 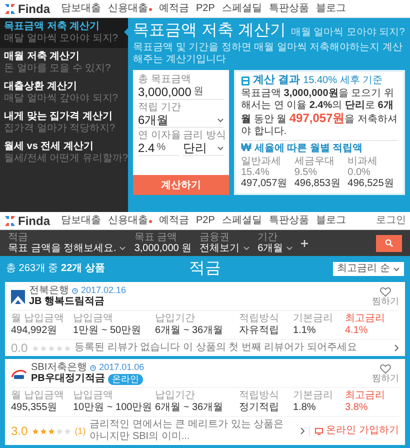 What do you see at coordinates (264, 184) in the screenshot?
I see `tax-amount: 497,057원` at bounding box center [264, 184].